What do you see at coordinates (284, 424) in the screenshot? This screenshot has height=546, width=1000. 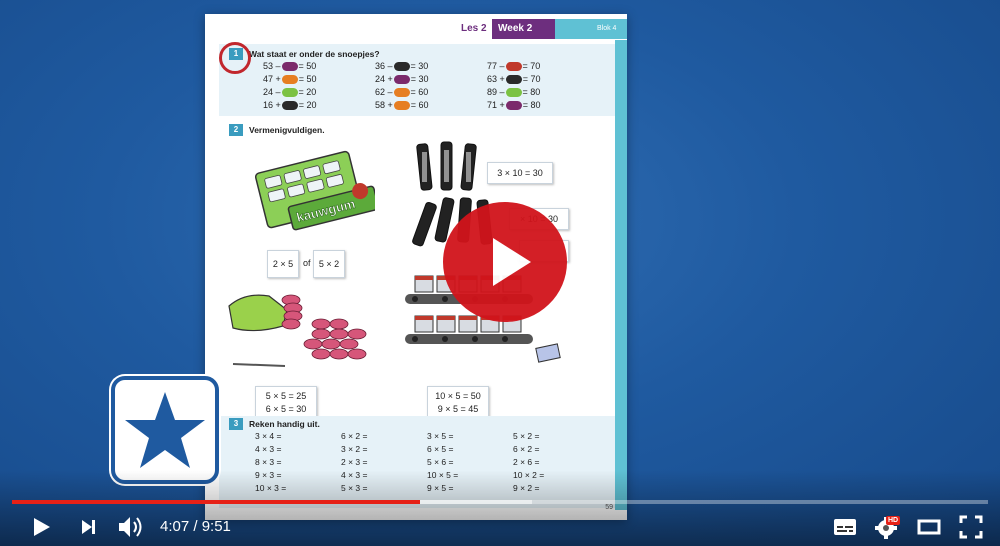 I see `section-3-title: Reken handig uit.` at bounding box center [284, 424].